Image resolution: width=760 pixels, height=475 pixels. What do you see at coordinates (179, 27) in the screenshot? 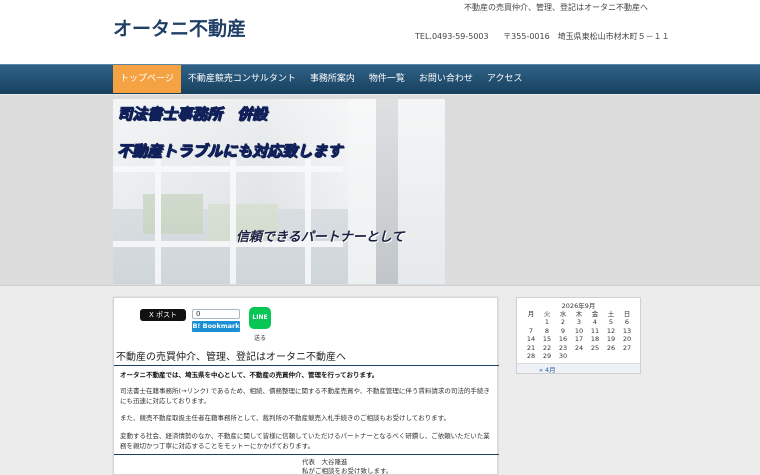
I see `site-title: オータニ不動産` at bounding box center [179, 27].